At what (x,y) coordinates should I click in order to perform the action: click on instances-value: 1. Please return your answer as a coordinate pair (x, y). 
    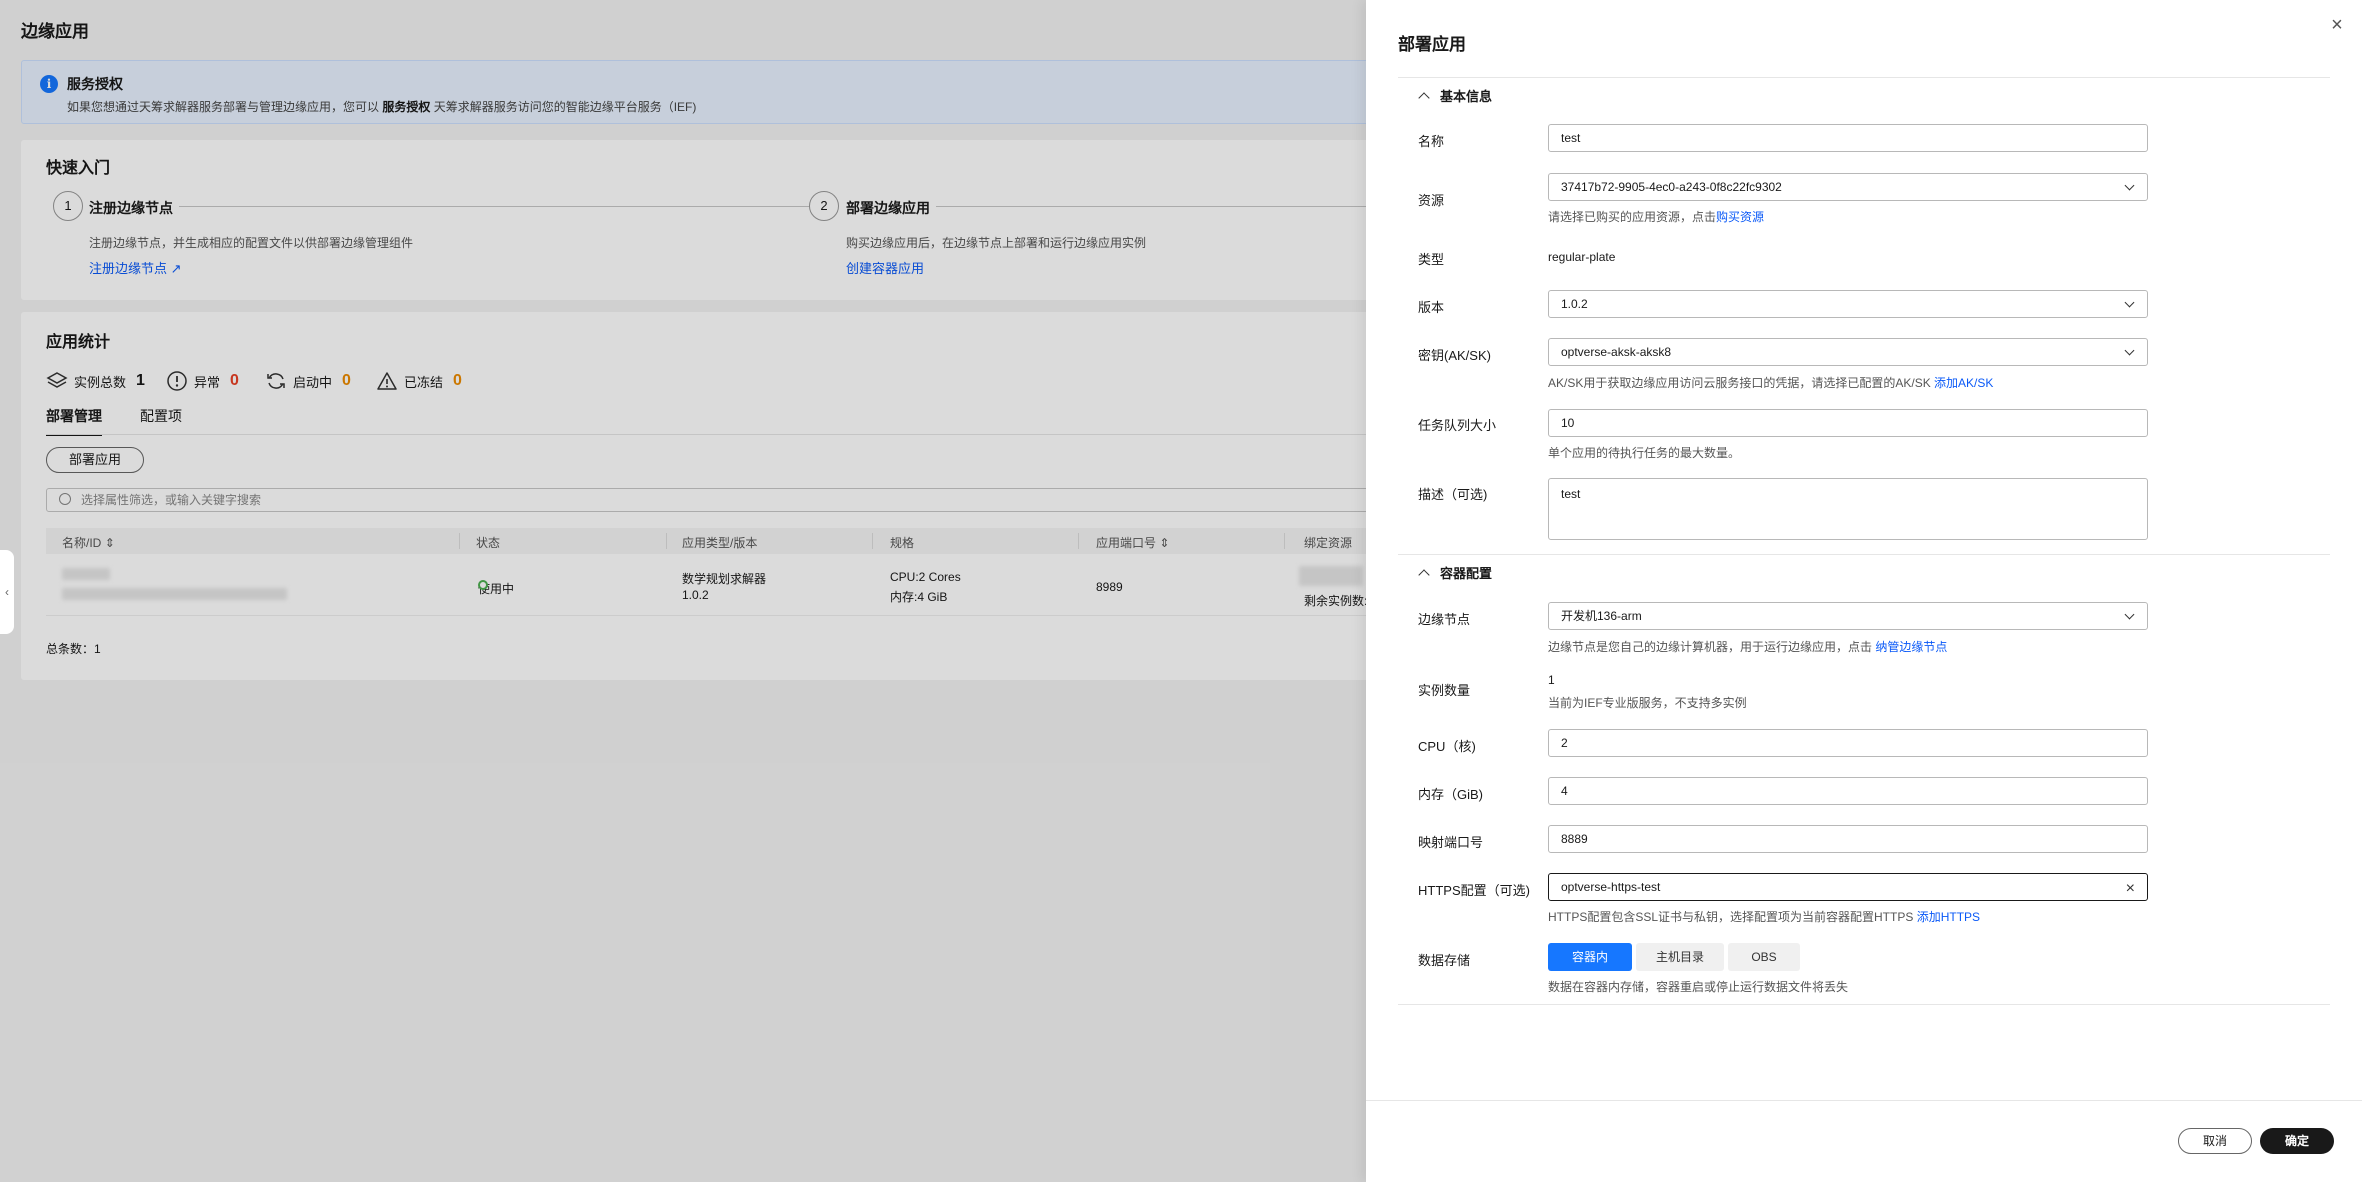
    Looking at the image, I should click on (1551, 680).